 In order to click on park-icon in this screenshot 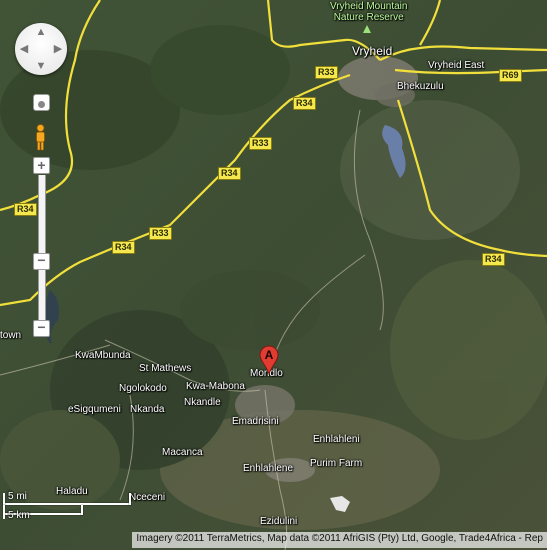, I will do `click(367, 29)`.